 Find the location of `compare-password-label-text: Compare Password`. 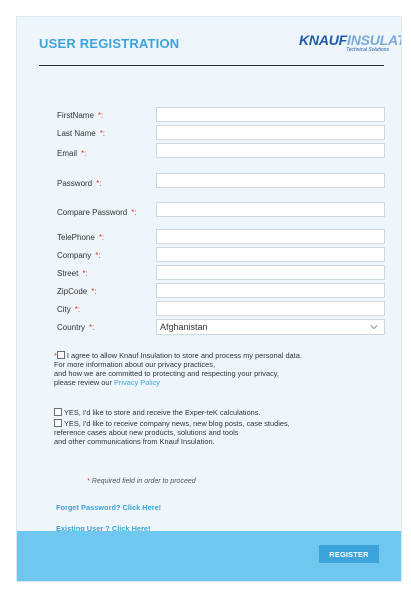

compare-password-label-text: Compare Password is located at coordinates (92, 212).